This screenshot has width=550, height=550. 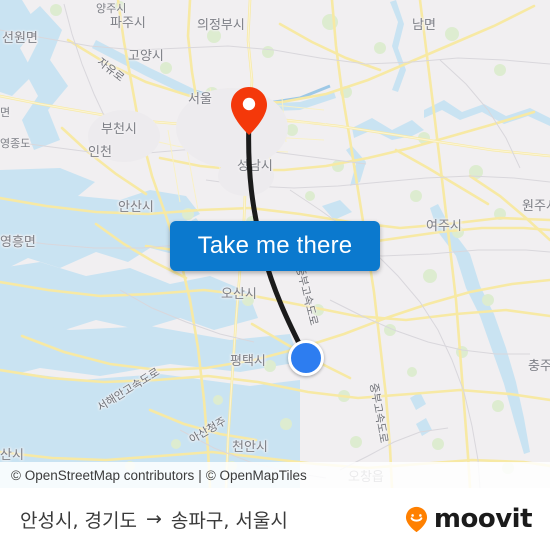 What do you see at coordinates (306, 358) in the screenshot?
I see `origin-location-dot` at bounding box center [306, 358].